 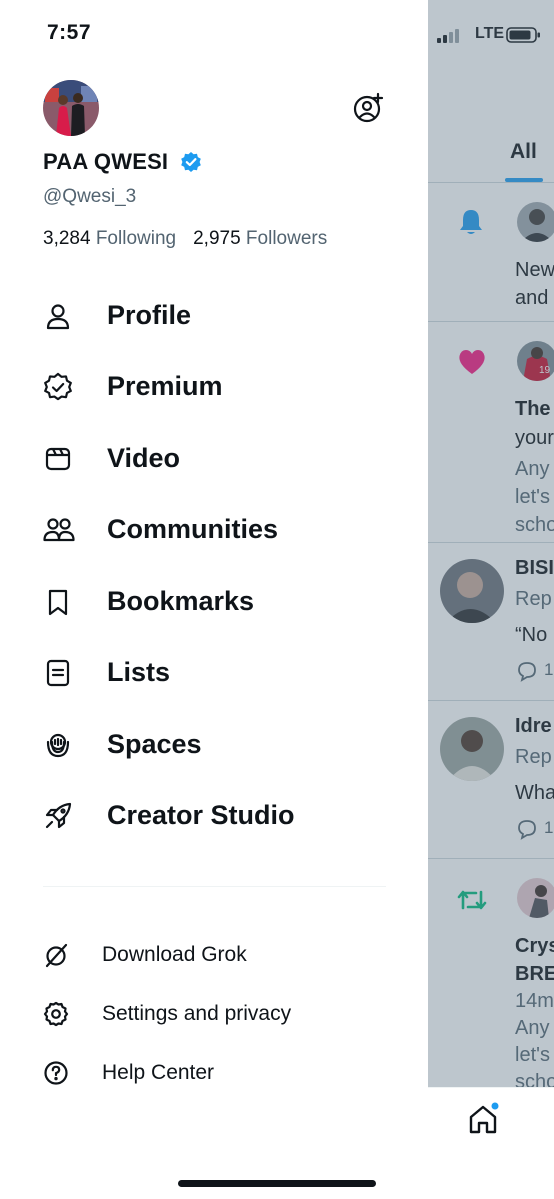 I want to click on avatar: 19, so click(x=535, y=361).